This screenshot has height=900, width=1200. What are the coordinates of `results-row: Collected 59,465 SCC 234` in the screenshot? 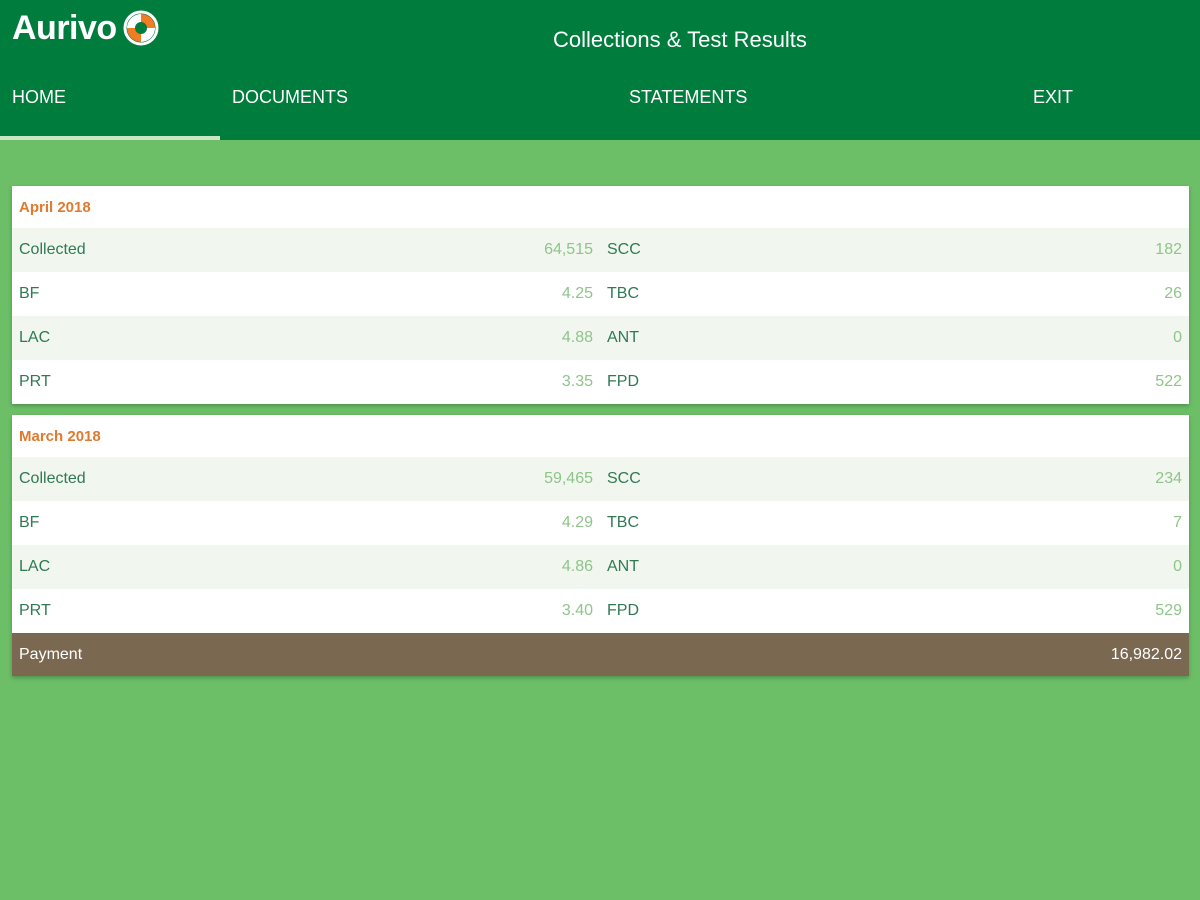 It's located at (600, 479).